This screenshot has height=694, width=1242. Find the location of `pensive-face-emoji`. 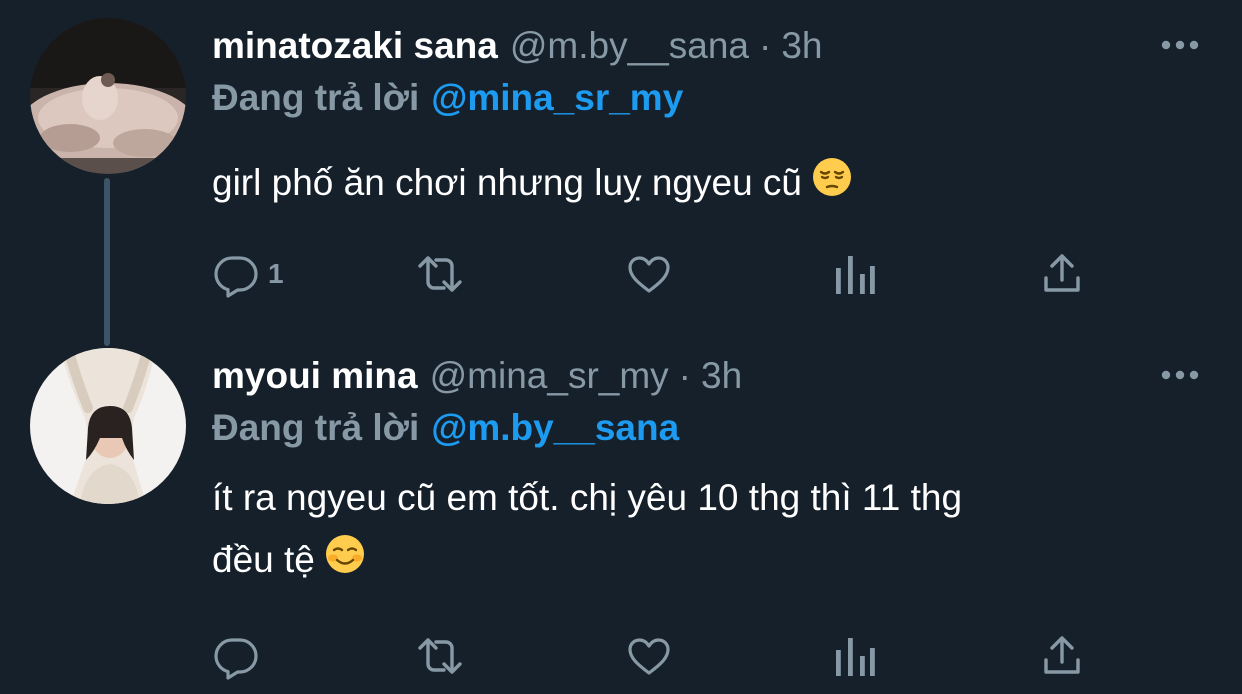

pensive-face-emoji is located at coordinates (832, 185).